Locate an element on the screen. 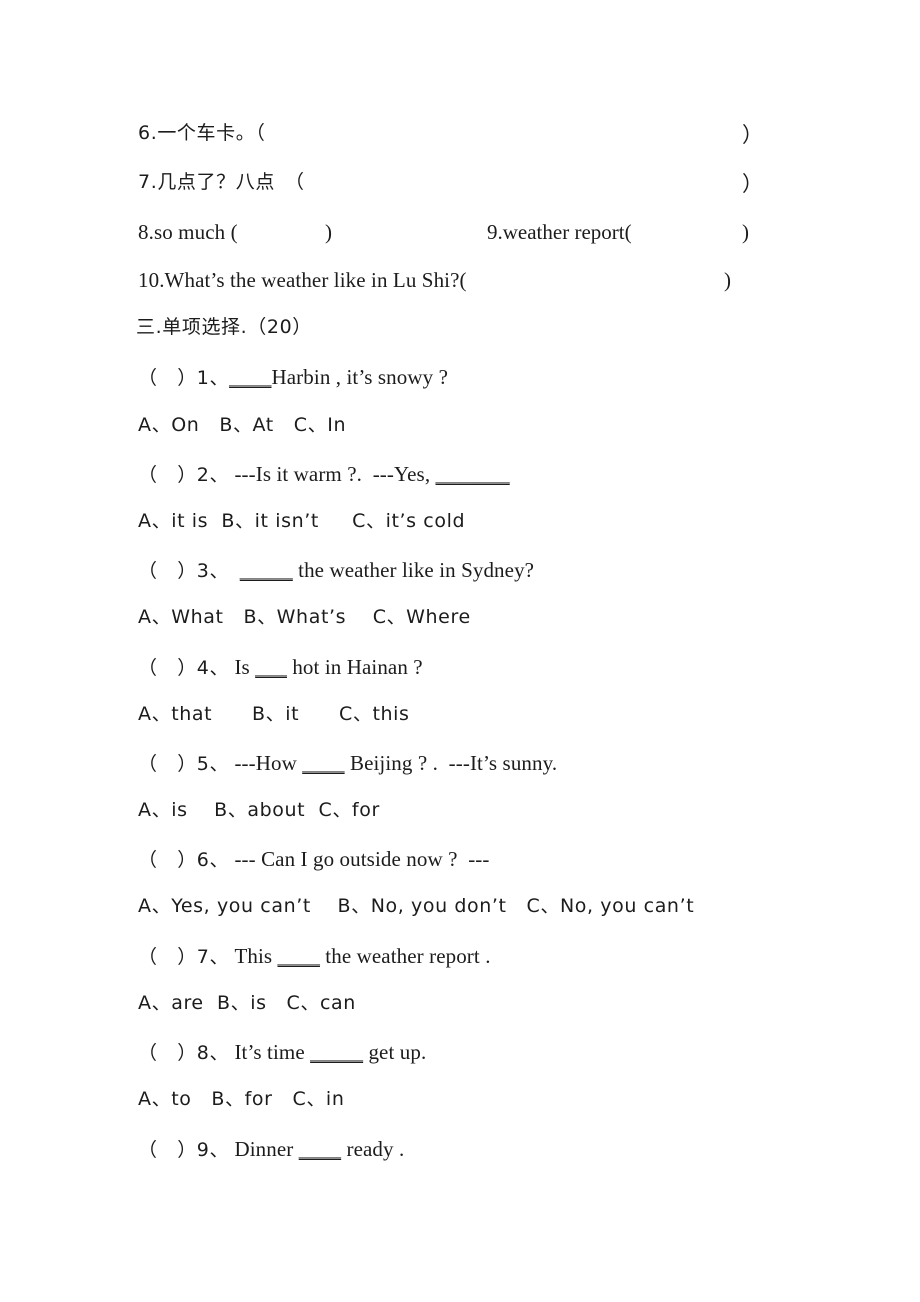  question-3-marker: （ ）3、 is located at coordinates (184, 571).